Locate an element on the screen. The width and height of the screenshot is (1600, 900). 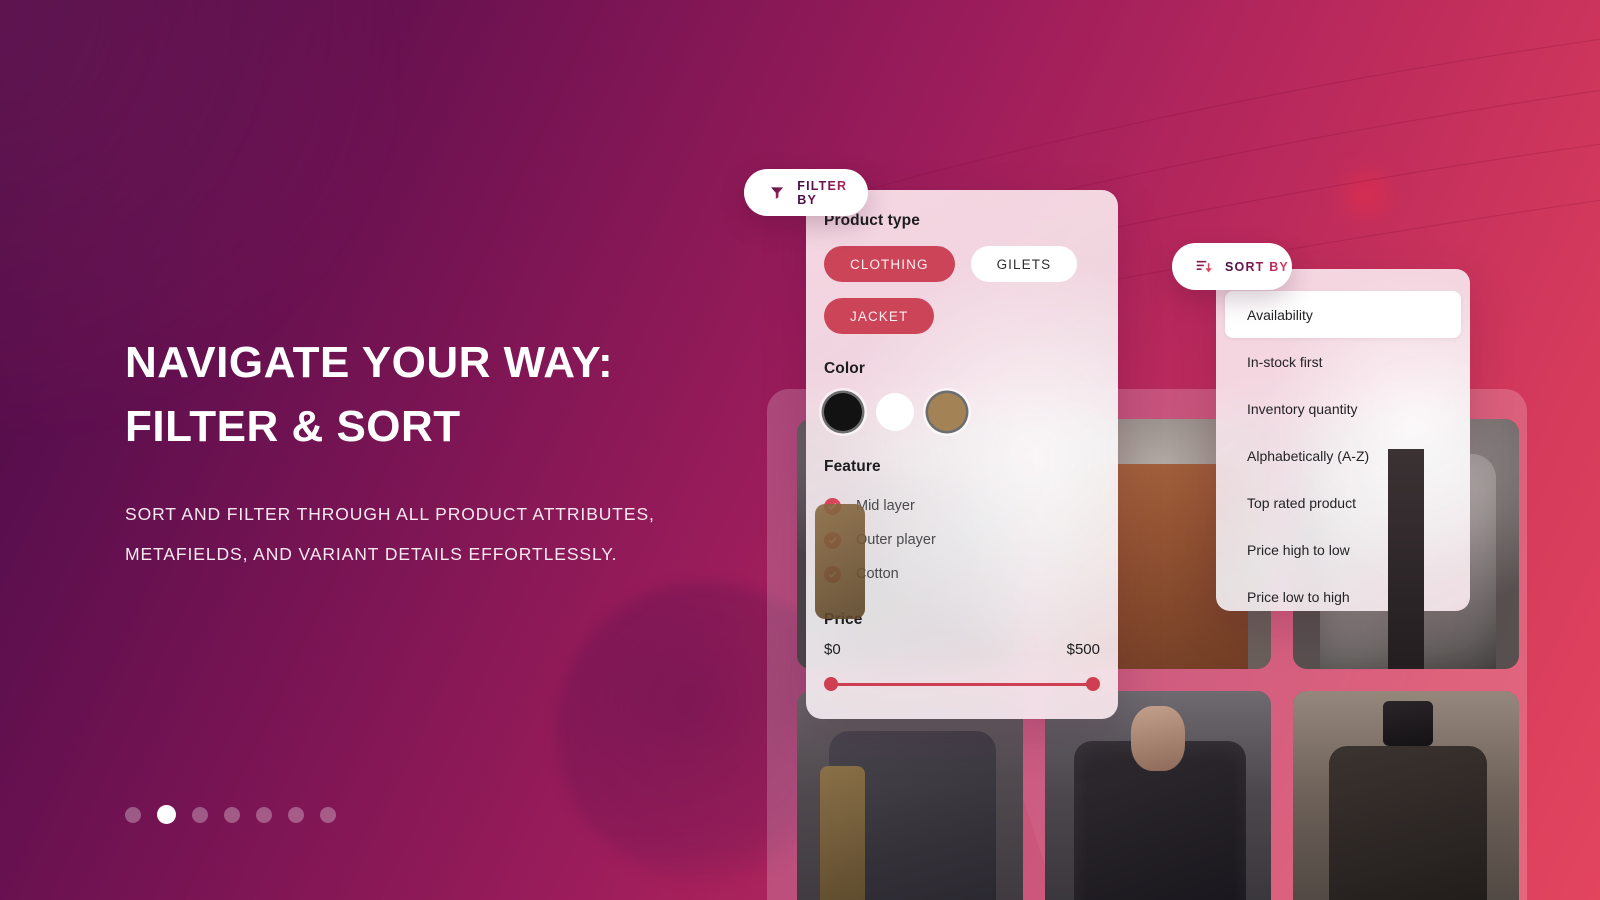
sort-option-inventory-quantity: Inventory quantity is located at coordinates (1343, 408).